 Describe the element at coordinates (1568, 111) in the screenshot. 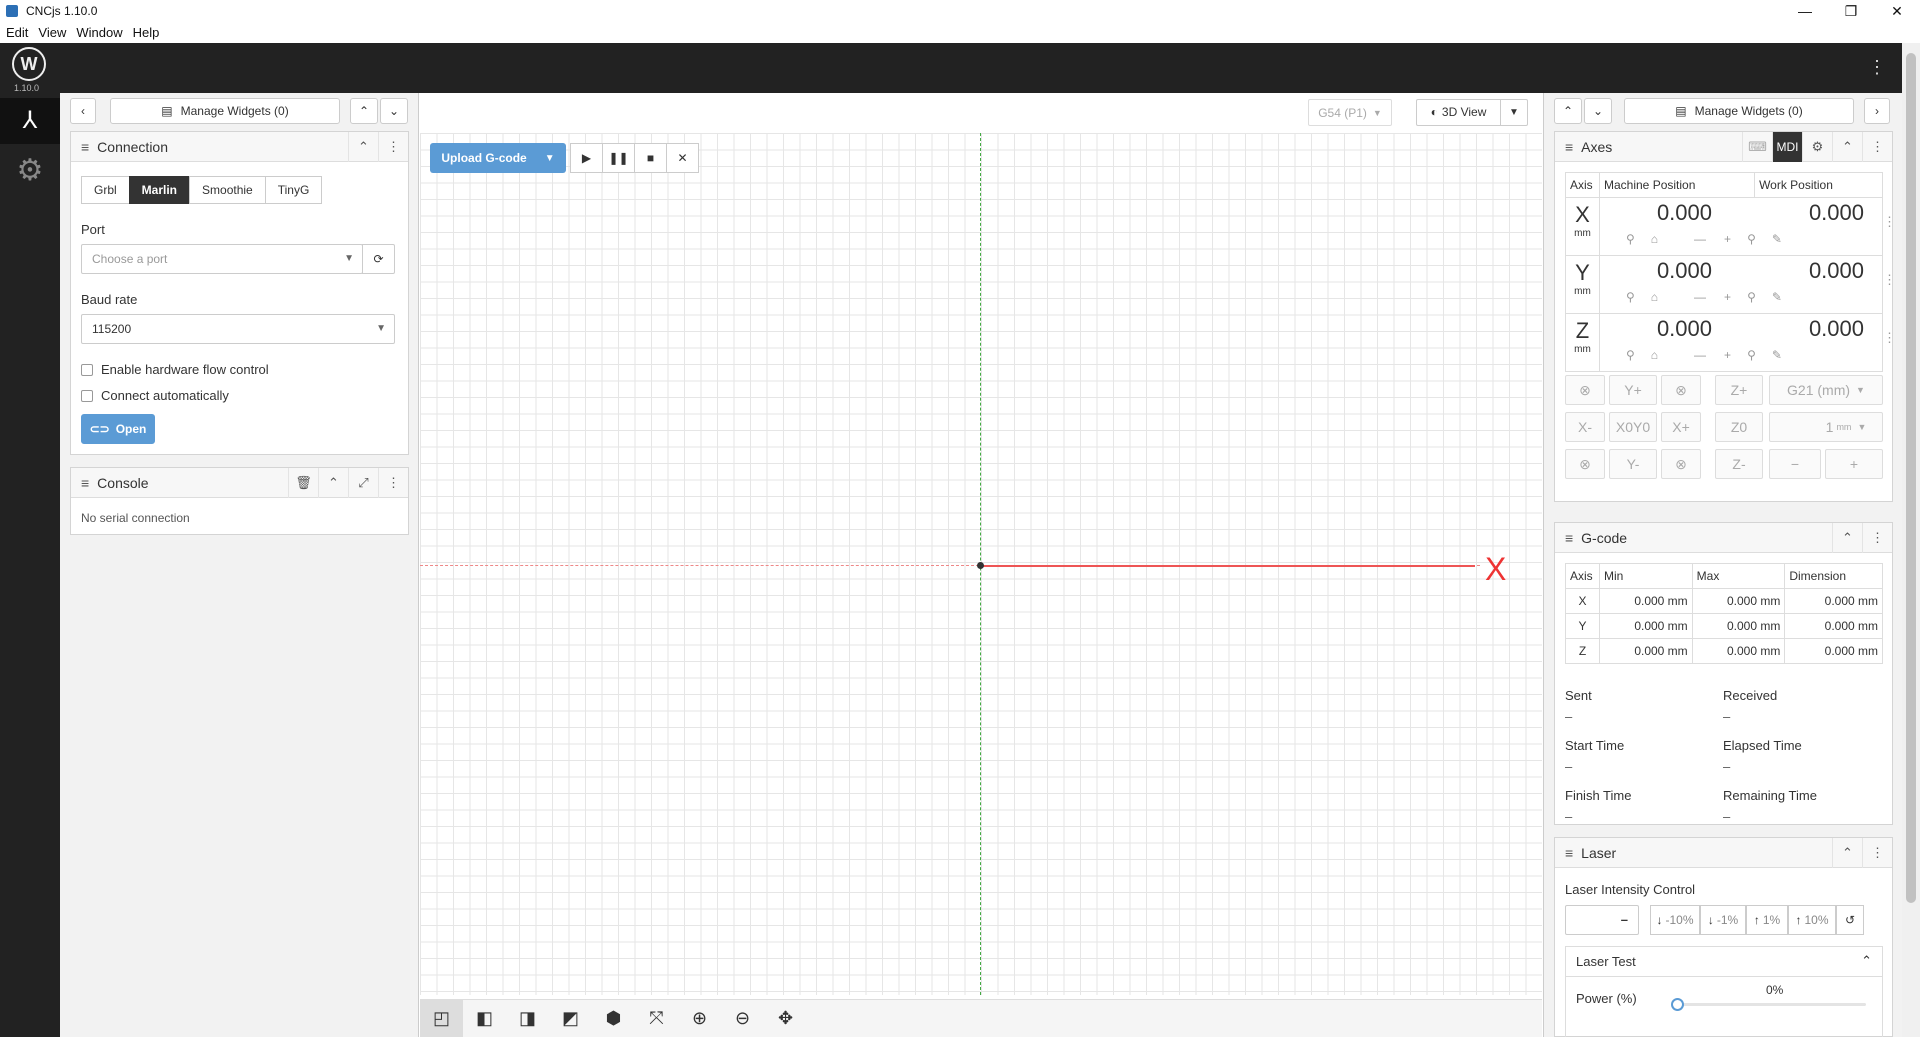

I see `collapse-all-right-button: ⌃` at that location.